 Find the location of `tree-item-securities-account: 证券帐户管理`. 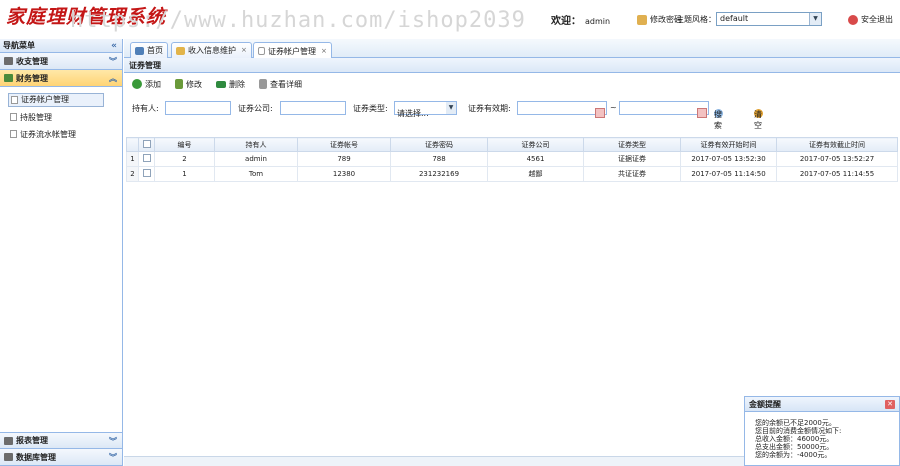

tree-item-securities-account: 证券帐户管理 is located at coordinates (56, 100).